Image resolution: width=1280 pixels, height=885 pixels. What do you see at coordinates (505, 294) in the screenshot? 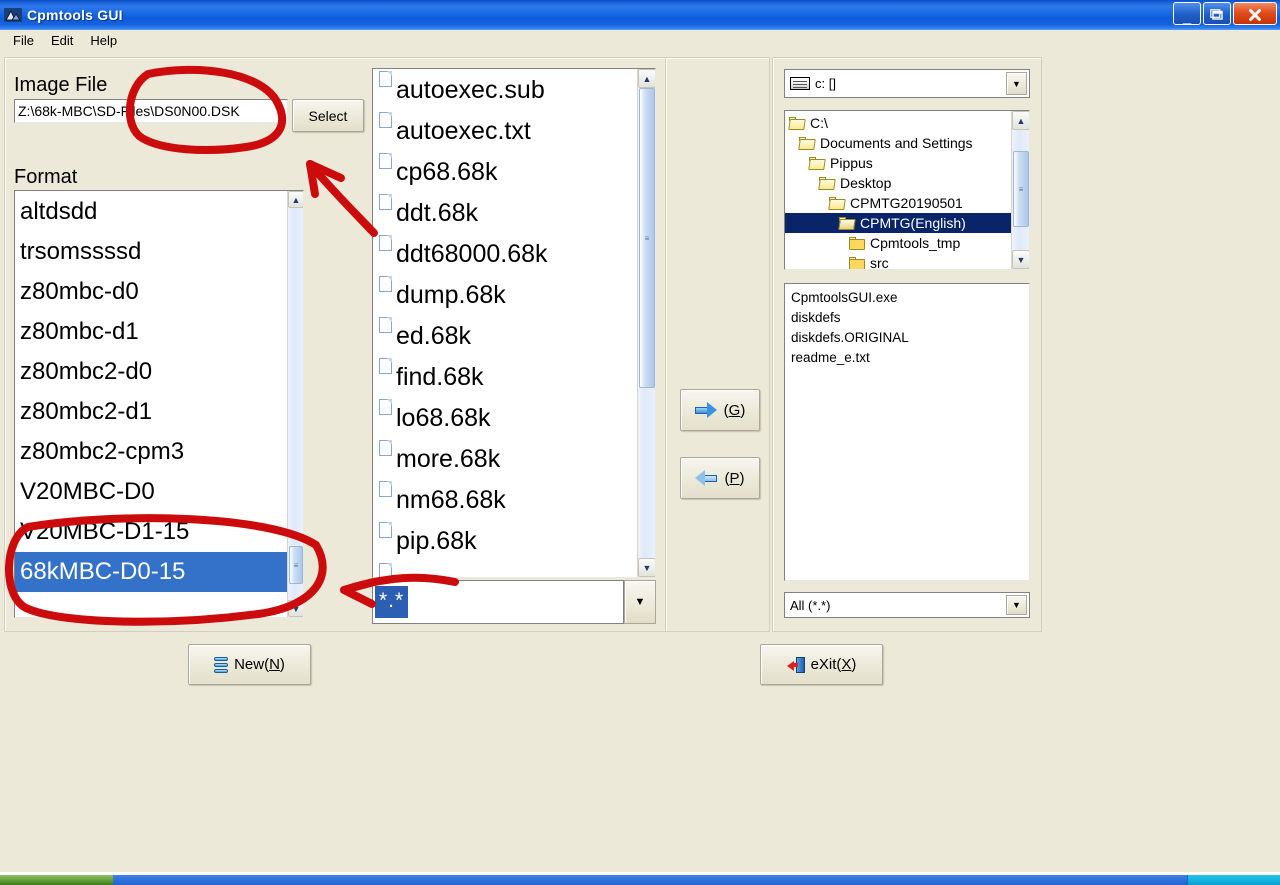
I see `list-item: dump.68k` at bounding box center [505, 294].